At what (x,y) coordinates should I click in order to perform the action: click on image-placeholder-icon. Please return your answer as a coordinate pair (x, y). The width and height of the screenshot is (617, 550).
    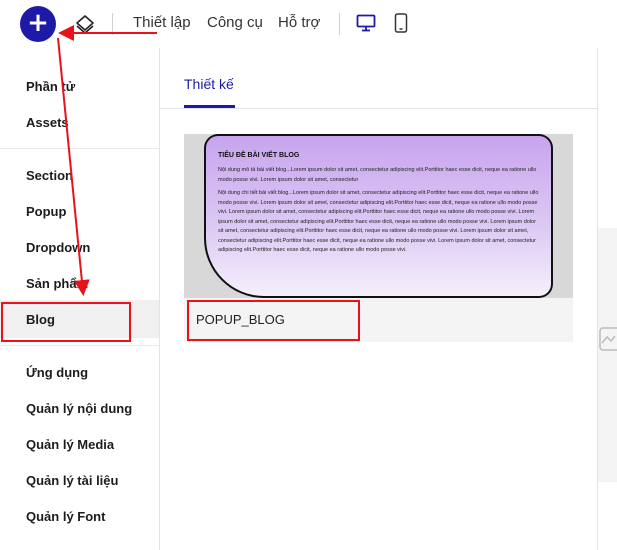
    Looking at the image, I should click on (608, 339).